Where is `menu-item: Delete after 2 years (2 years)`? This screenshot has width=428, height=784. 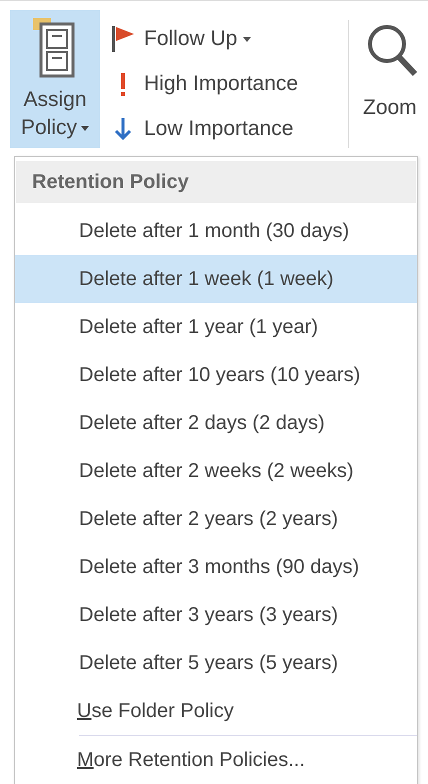
menu-item: Delete after 2 years (2 years) is located at coordinates (216, 519).